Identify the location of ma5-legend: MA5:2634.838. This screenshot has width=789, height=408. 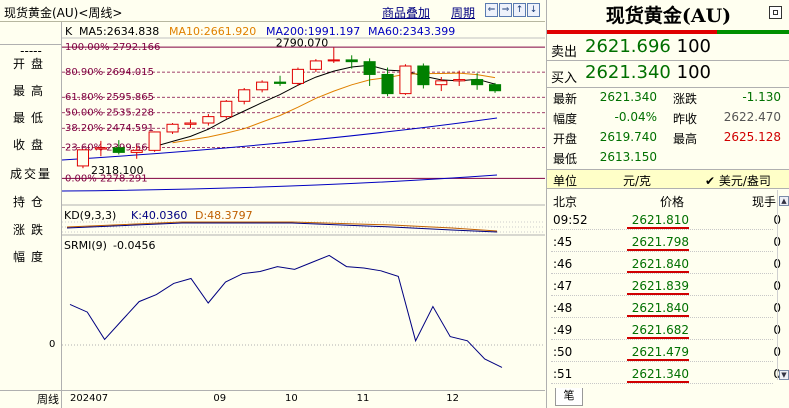
(119, 31).